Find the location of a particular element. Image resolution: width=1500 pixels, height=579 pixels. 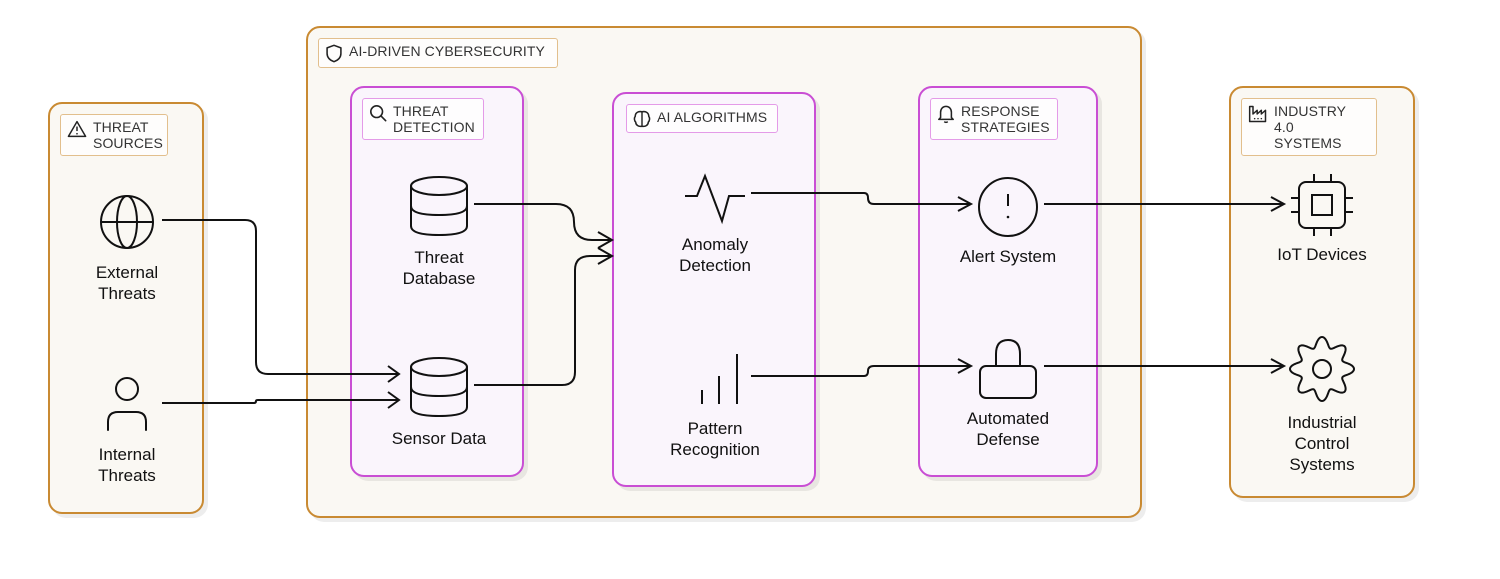

node-label: IoT Devices is located at coordinates (1322, 254).